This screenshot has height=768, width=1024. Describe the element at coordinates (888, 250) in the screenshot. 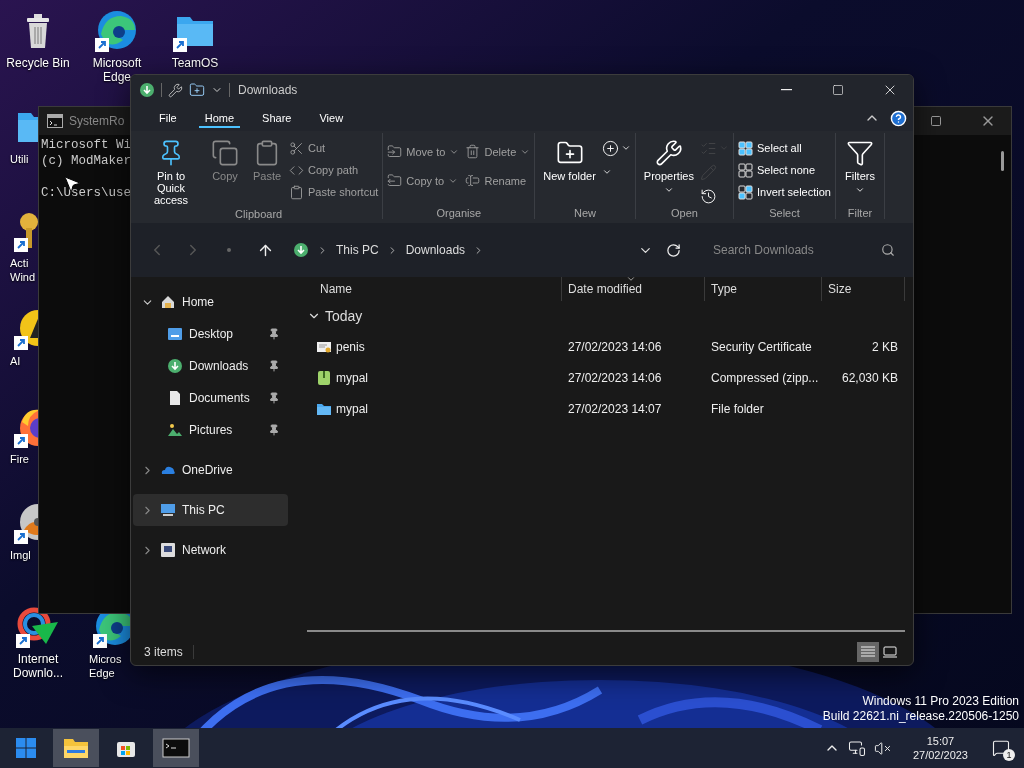

I see `search-icon` at that location.